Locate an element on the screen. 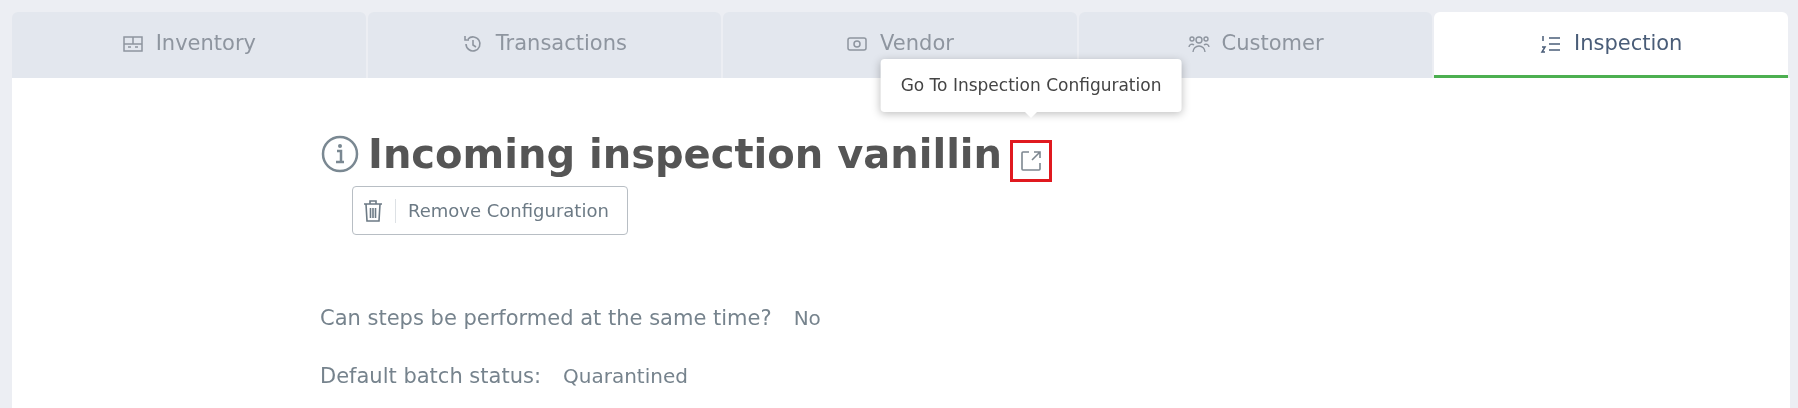  tooltip: Go To Inspection Configuration is located at coordinates (1031, 85).